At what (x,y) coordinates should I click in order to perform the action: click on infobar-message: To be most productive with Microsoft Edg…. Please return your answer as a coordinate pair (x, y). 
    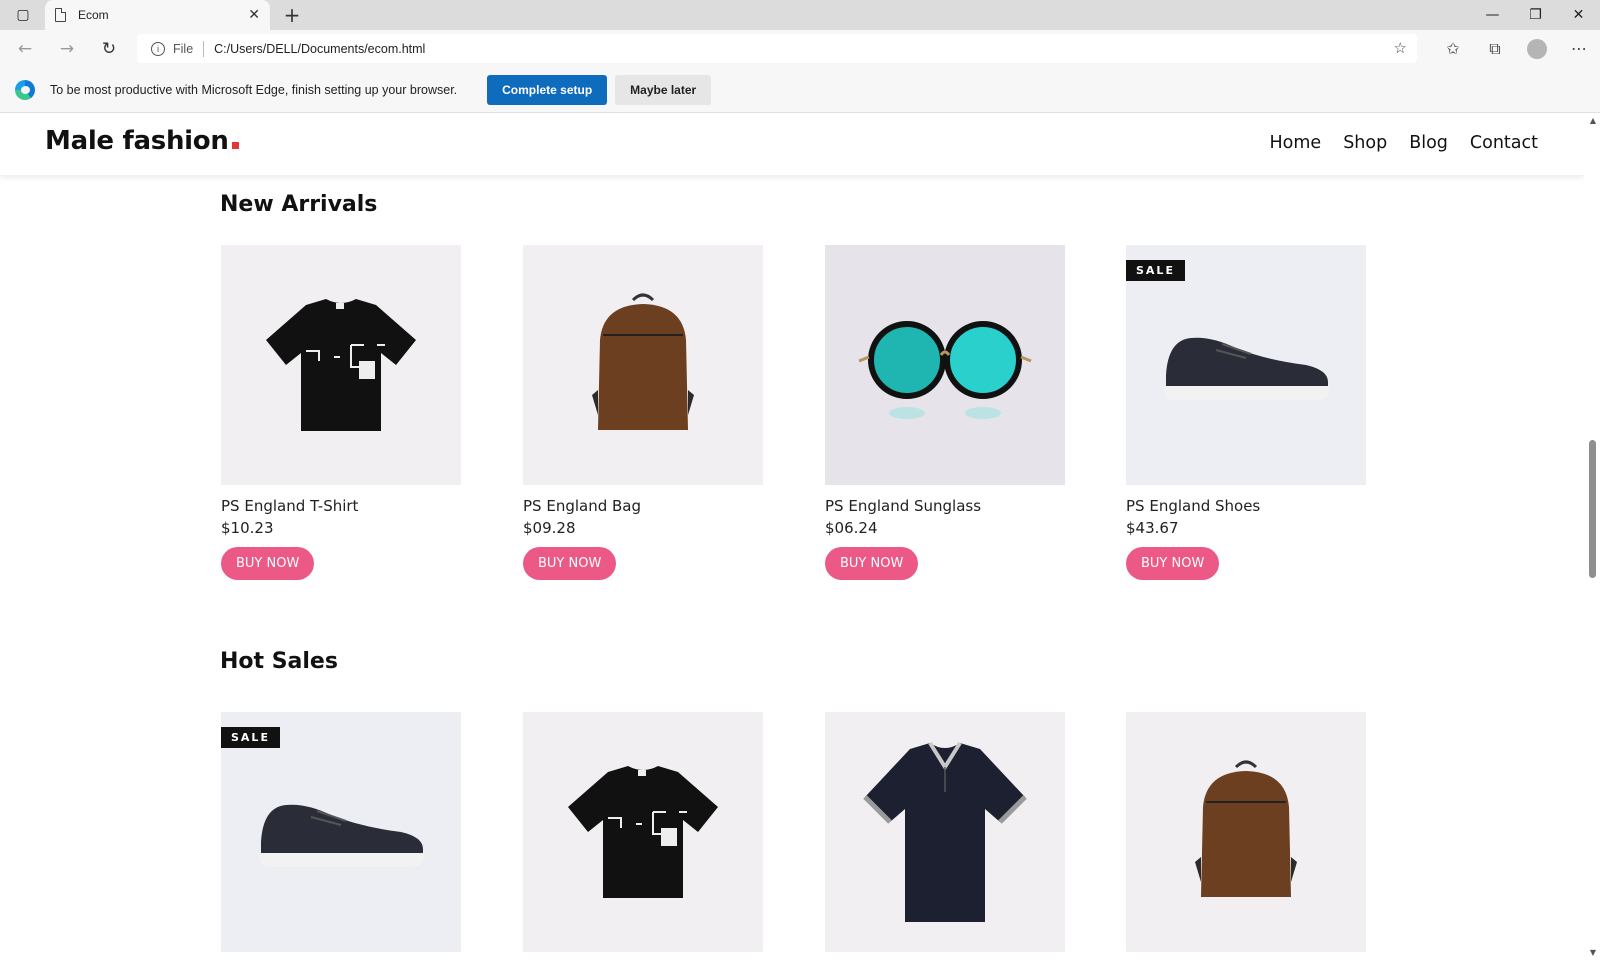
    Looking at the image, I should click on (254, 89).